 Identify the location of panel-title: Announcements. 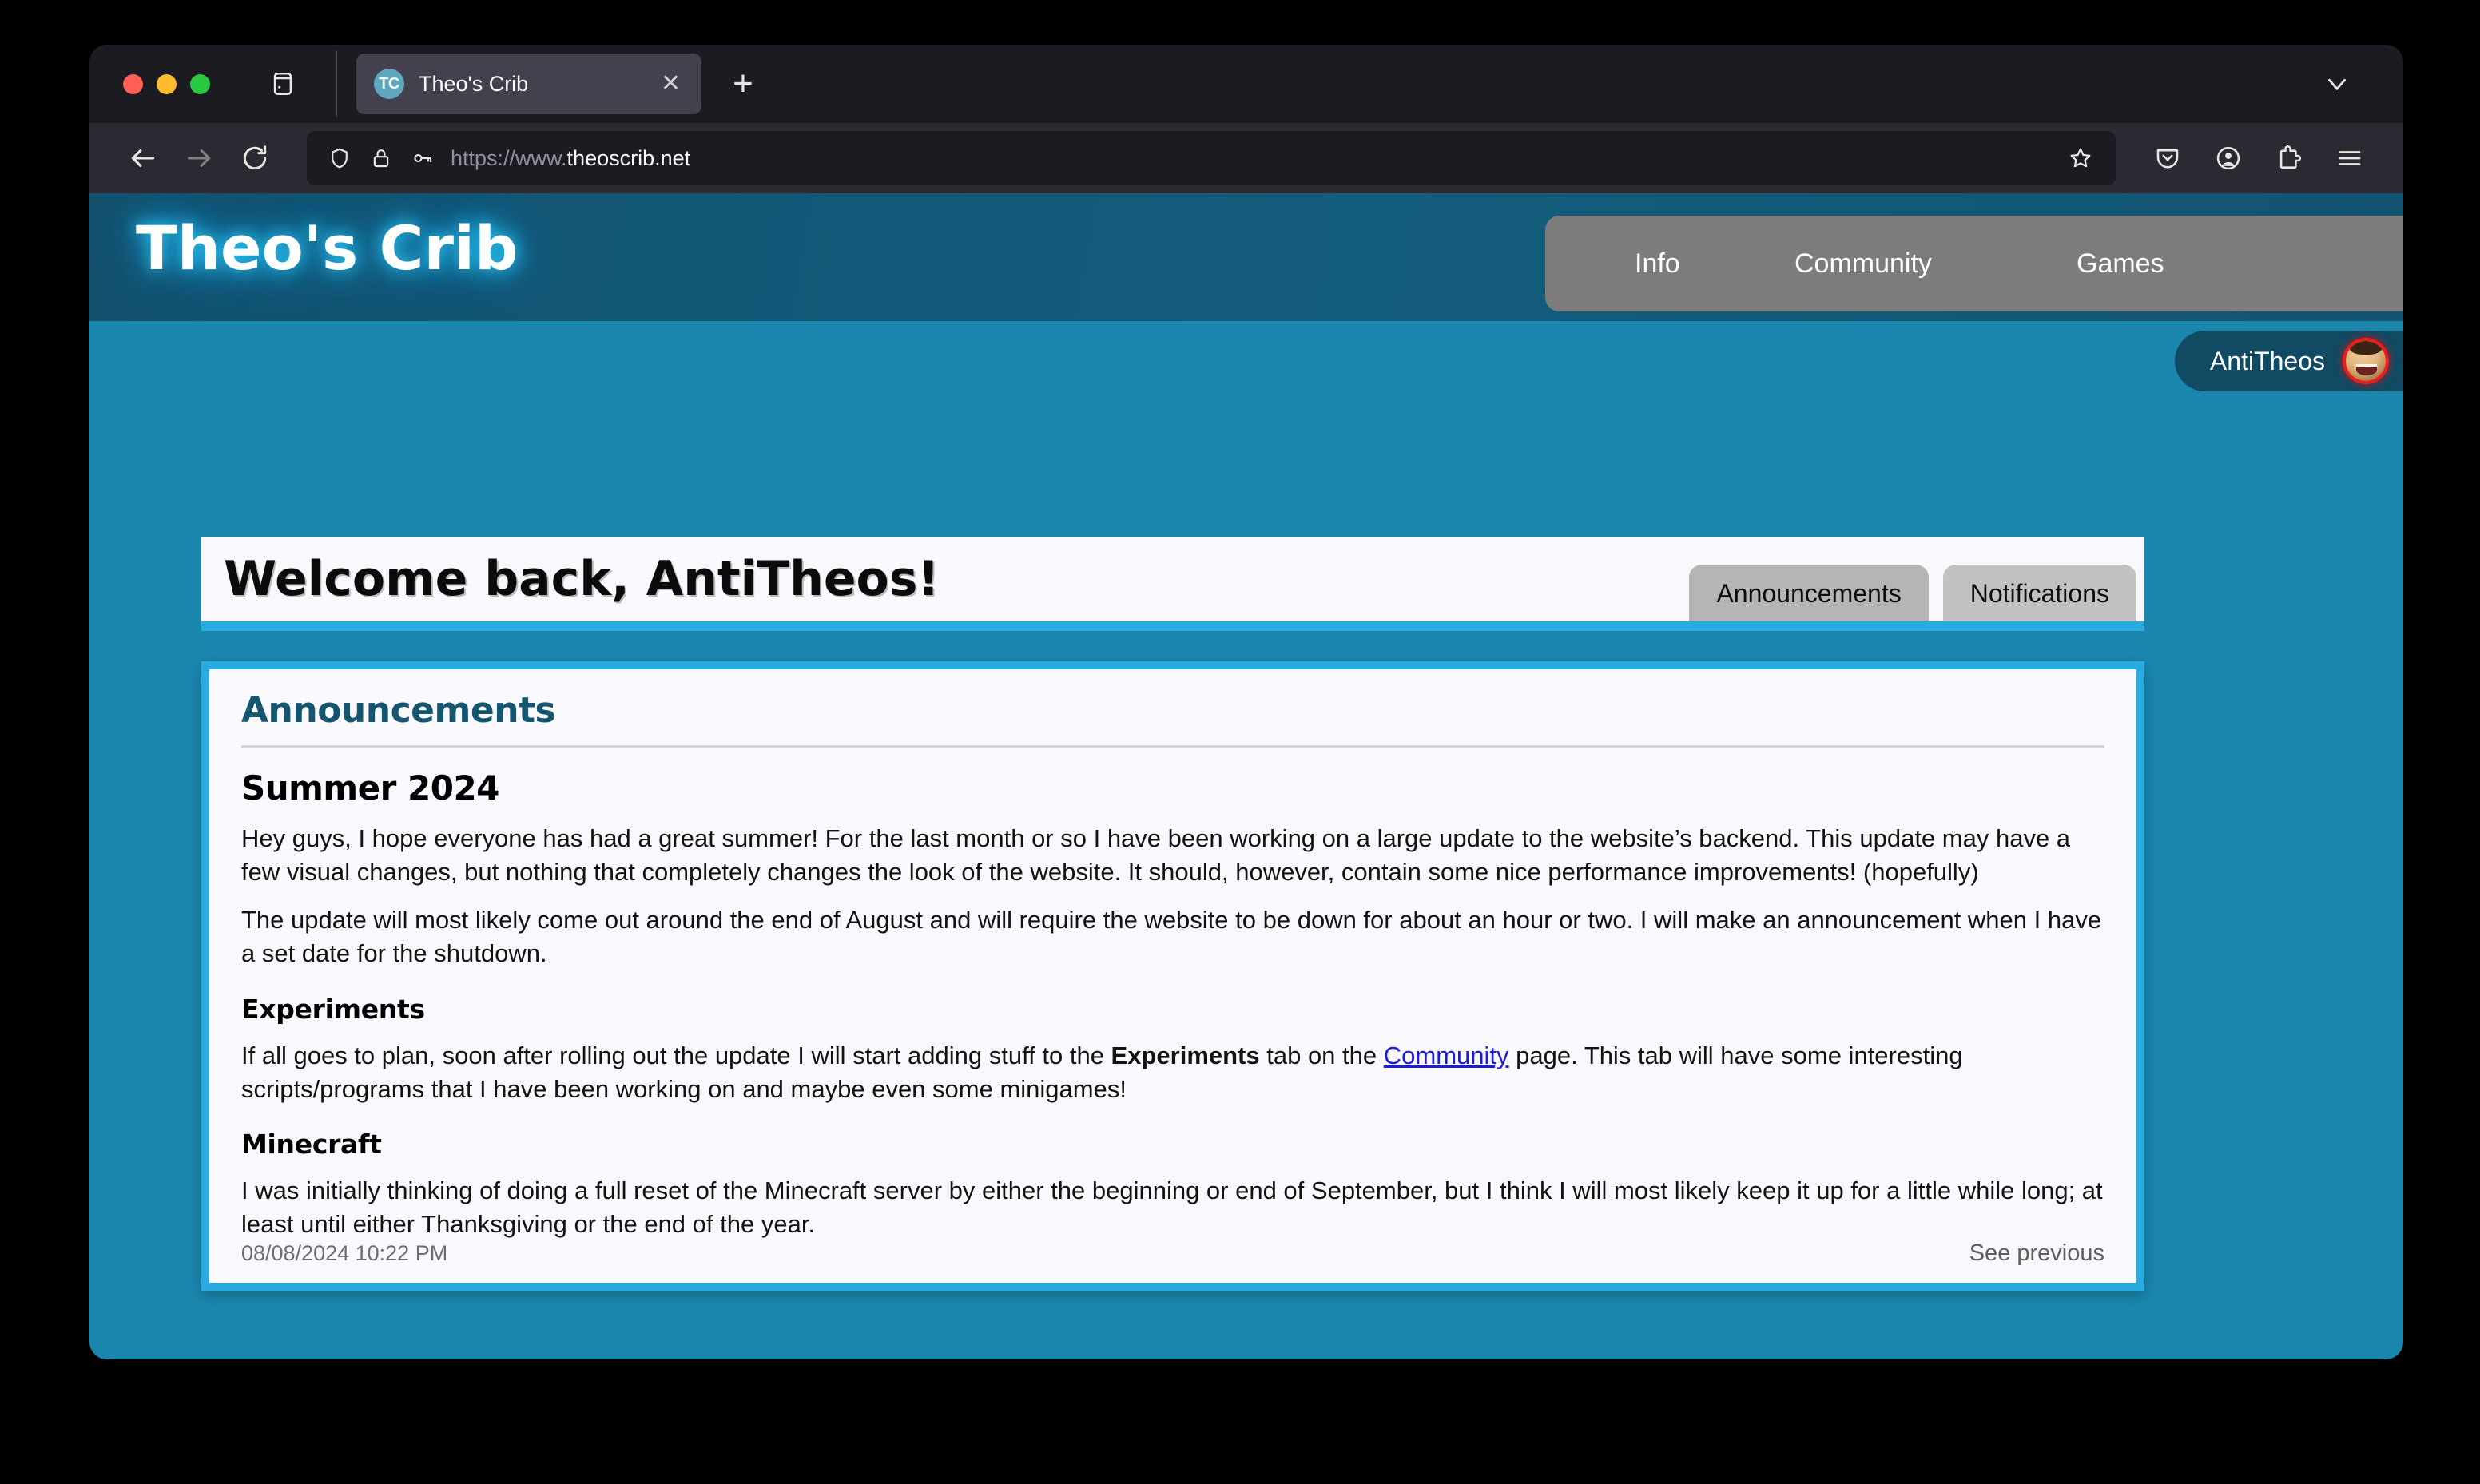
(399, 710).